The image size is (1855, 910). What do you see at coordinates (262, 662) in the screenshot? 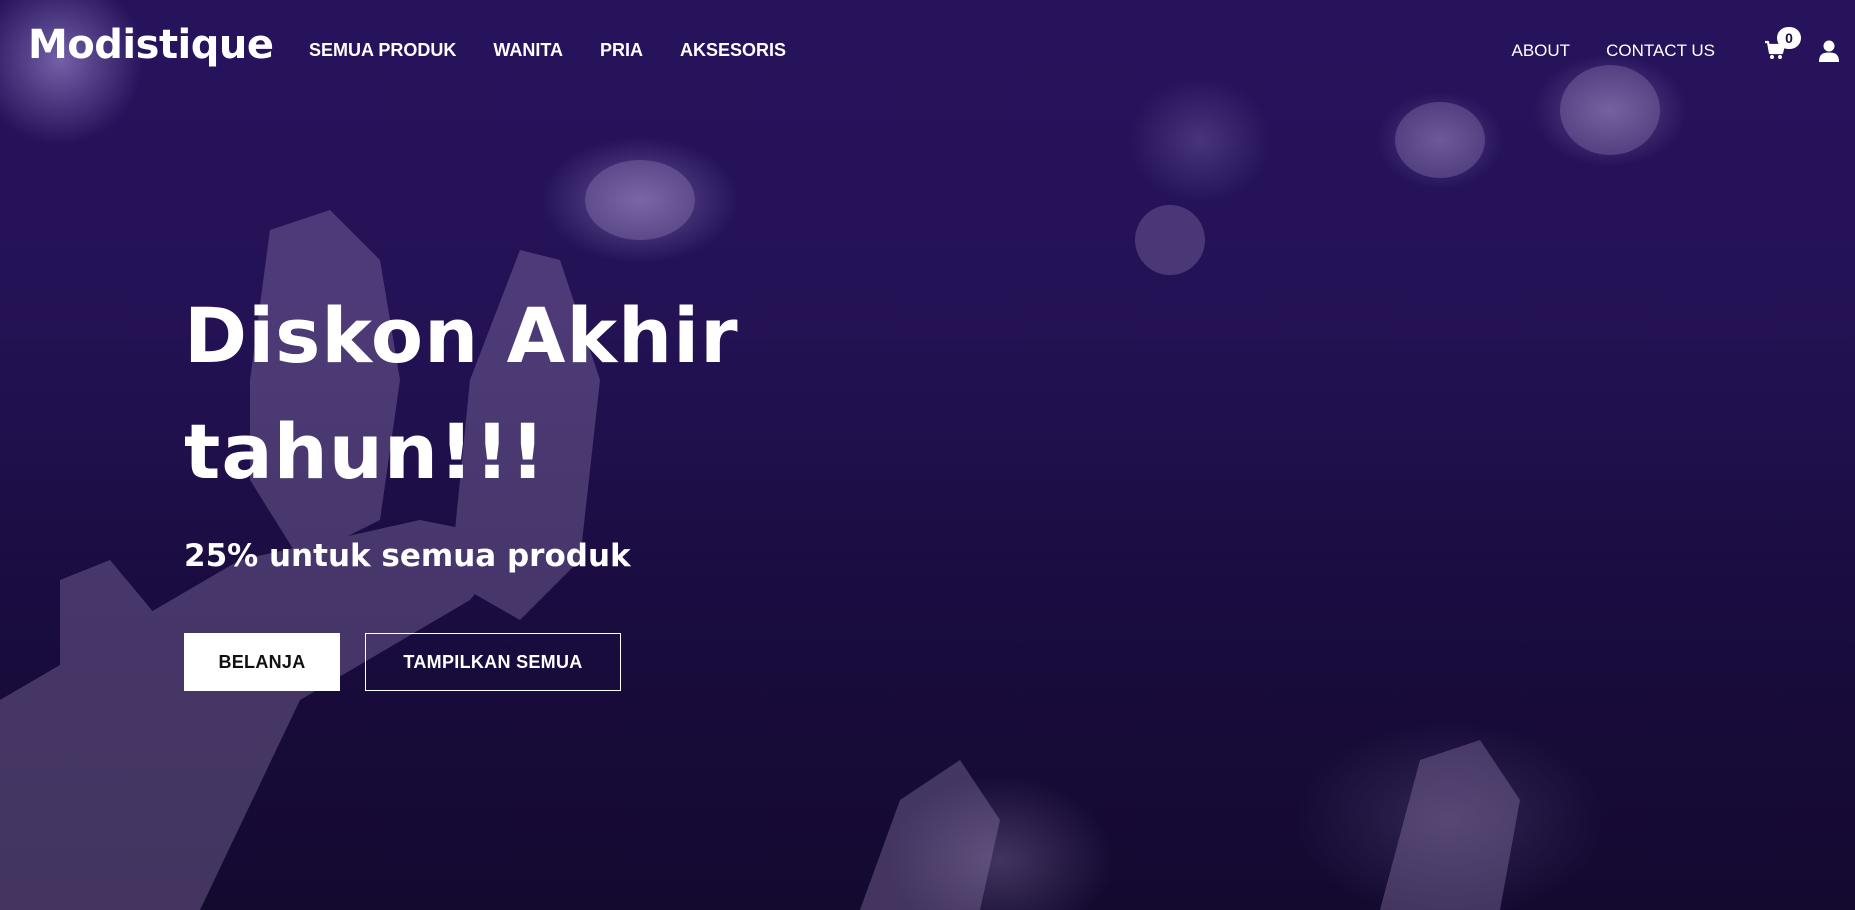
I see `shop-button: BELANJA` at bounding box center [262, 662].